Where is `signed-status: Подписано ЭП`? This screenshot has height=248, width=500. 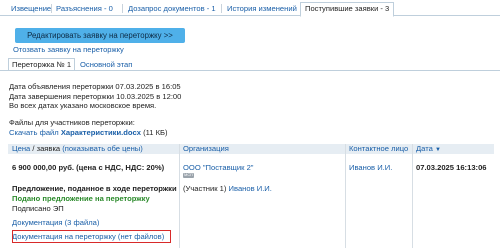
signed-status: Подписано ЭП is located at coordinates (38, 208).